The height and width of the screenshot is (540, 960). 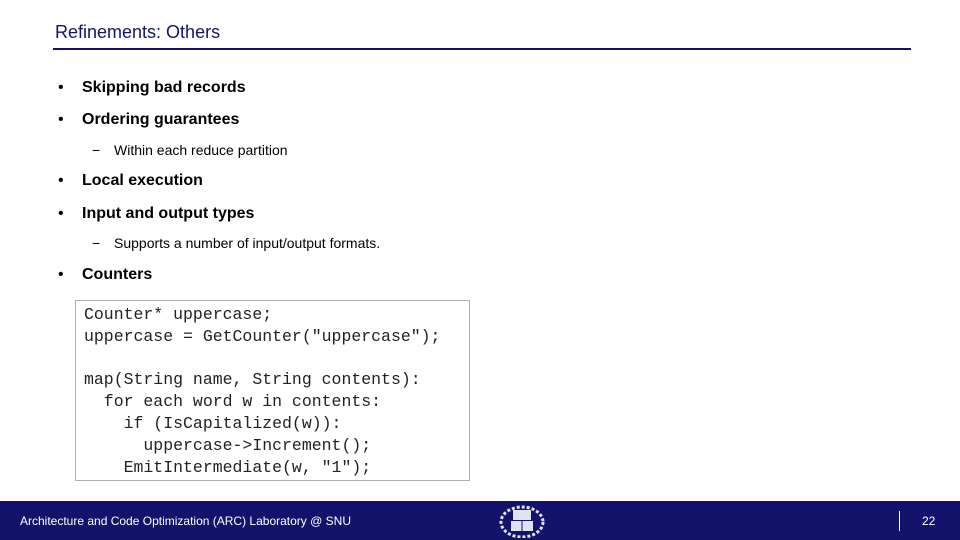 I want to click on snu-emblem-icon, so click(x=522, y=521).